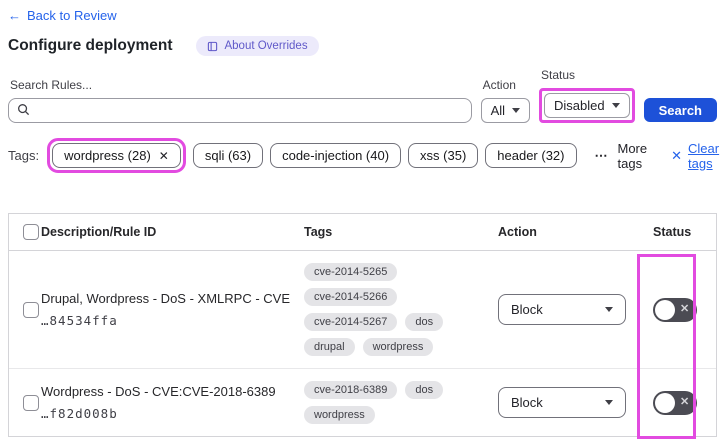 The image size is (725, 439). Describe the element at coordinates (499, 85) in the screenshot. I see `action-filter-label: Action` at that location.